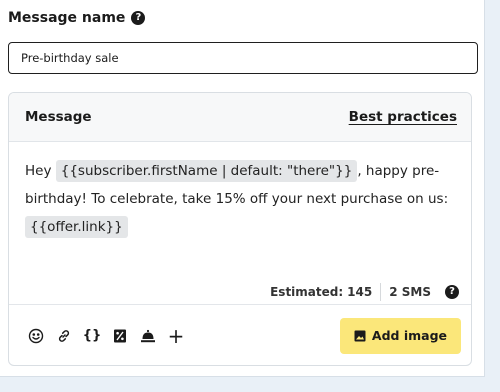 The height and width of the screenshot is (392, 500). I want to click on variable-token-offer-link: {{offer.link}}, so click(76, 227).